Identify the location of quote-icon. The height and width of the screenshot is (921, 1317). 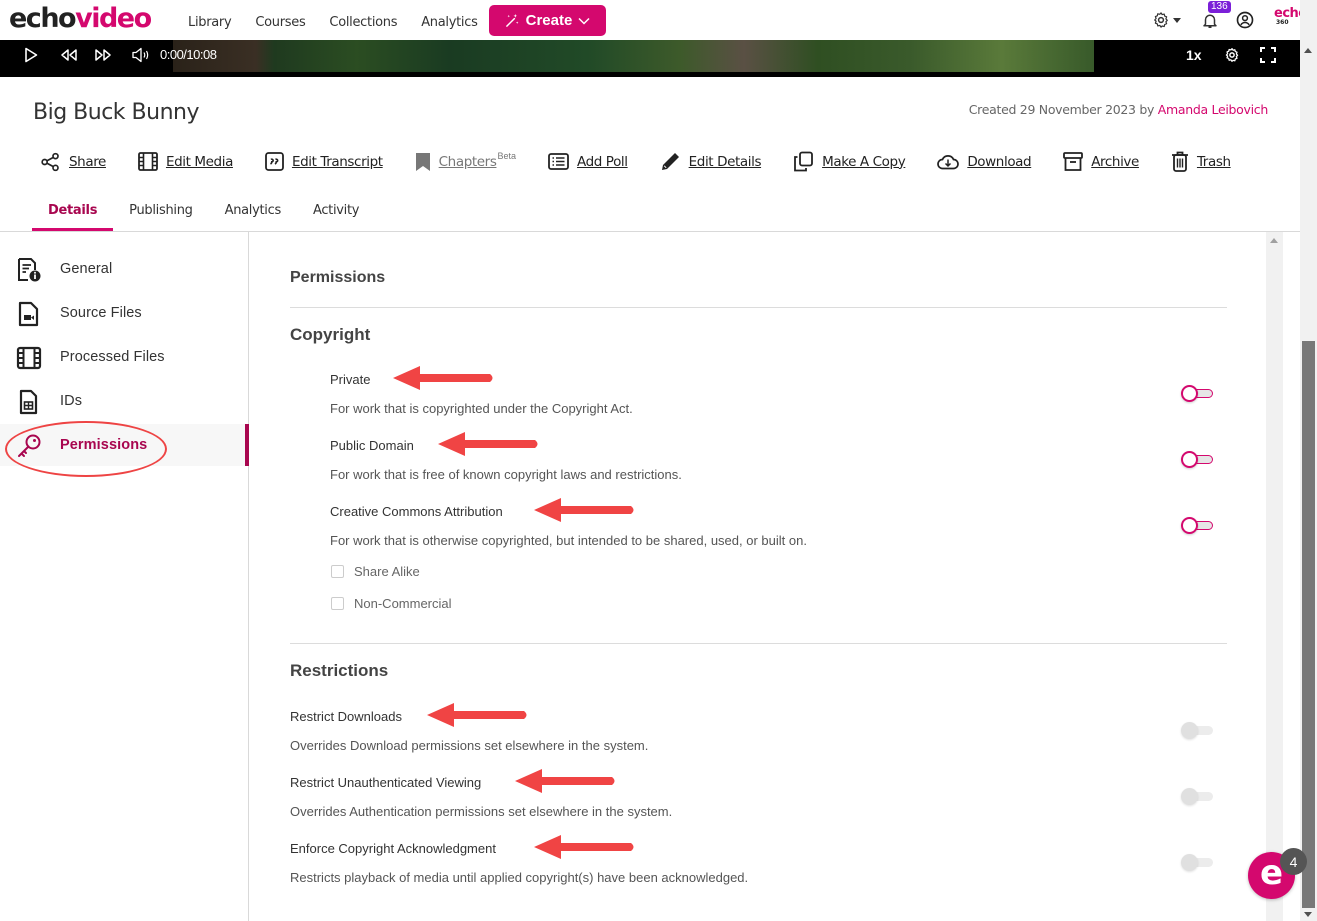
(274, 161).